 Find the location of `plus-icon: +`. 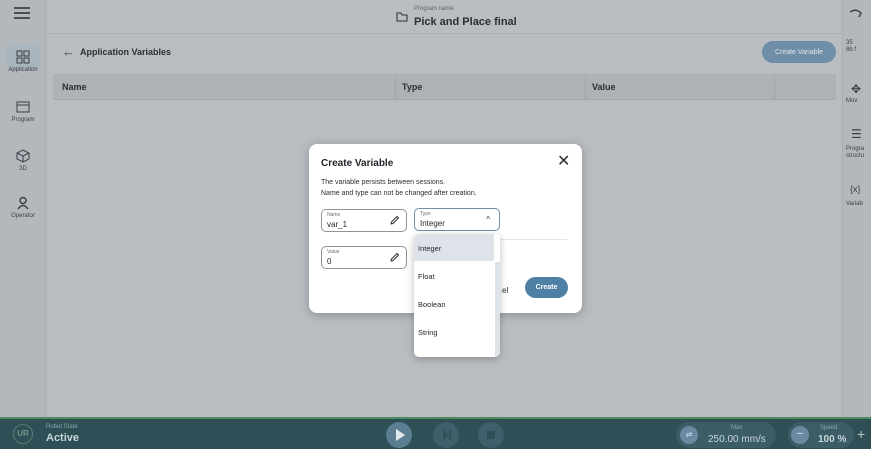

plus-icon: + is located at coordinates (861, 434).